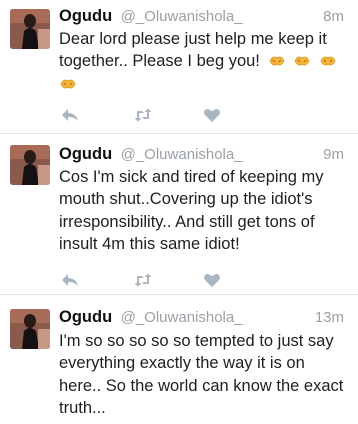  I want to click on tweet-header: Ogudu @_Oluwanishola_ 13m, so click(201, 318).